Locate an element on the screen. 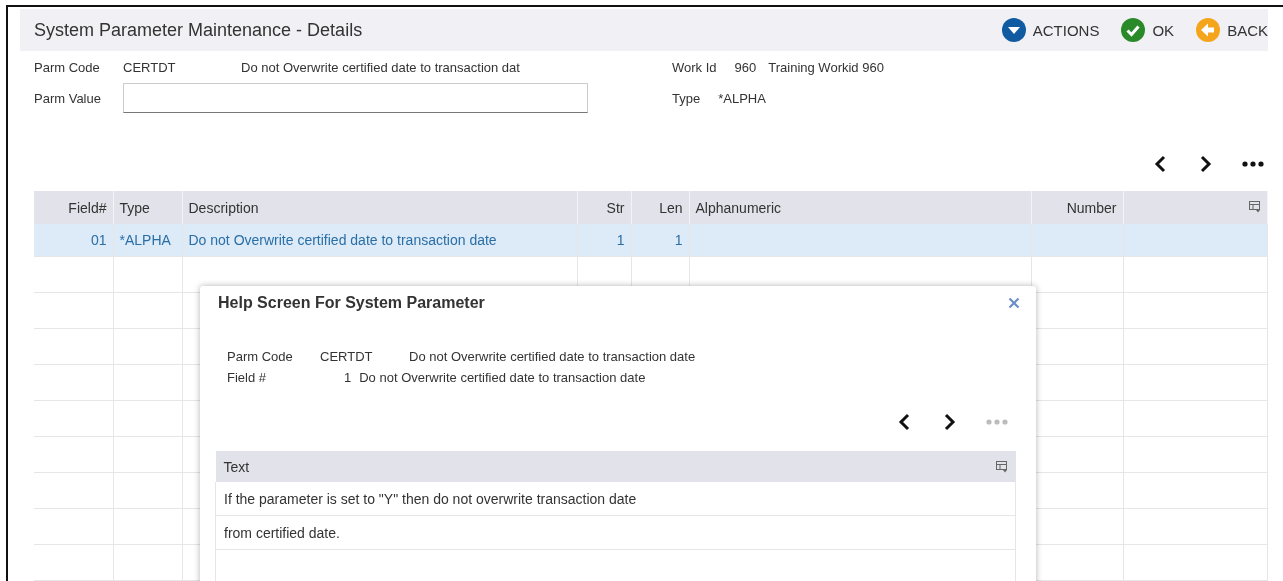 The image size is (1283, 581). field-label: Type is located at coordinates (686, 98).